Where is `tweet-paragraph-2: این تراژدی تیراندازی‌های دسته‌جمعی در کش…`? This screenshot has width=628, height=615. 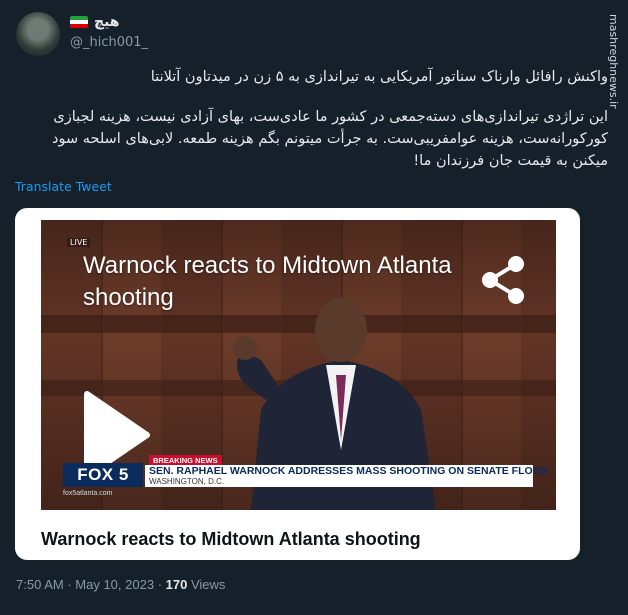 tweet-paragraph-2: این تراژدی تیراندازی‌های دسته‌جمعی در کش… is located at coordinates (330, 139).